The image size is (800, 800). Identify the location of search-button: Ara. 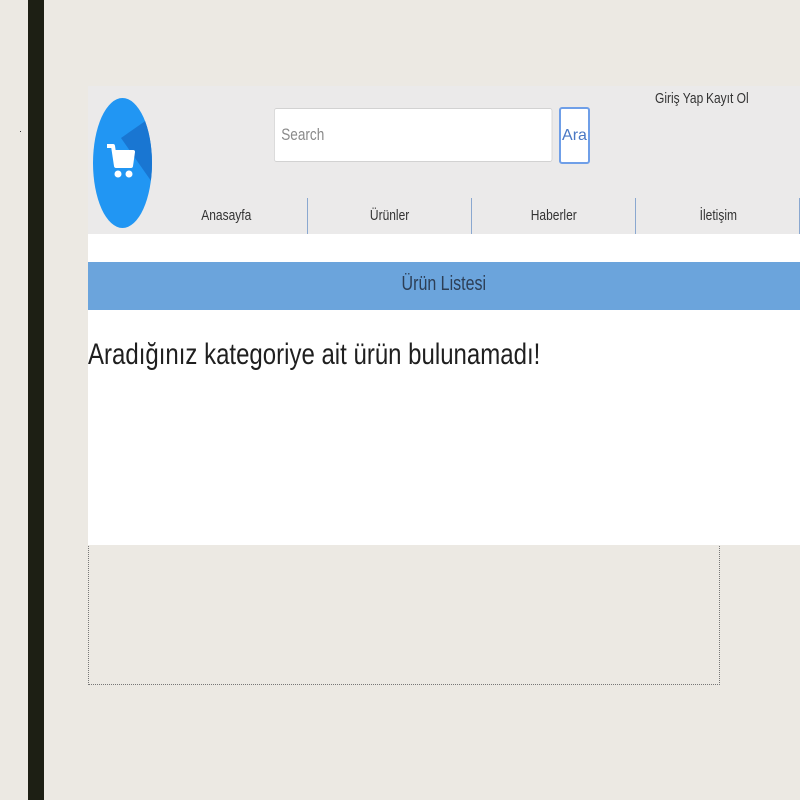
(574, 135).